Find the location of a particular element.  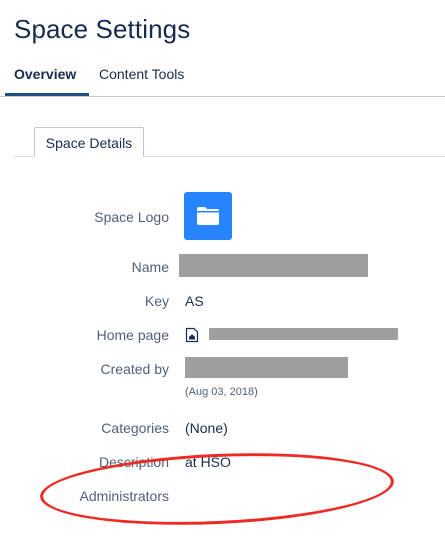

key-label: Key is located at coordinates (156, 301).